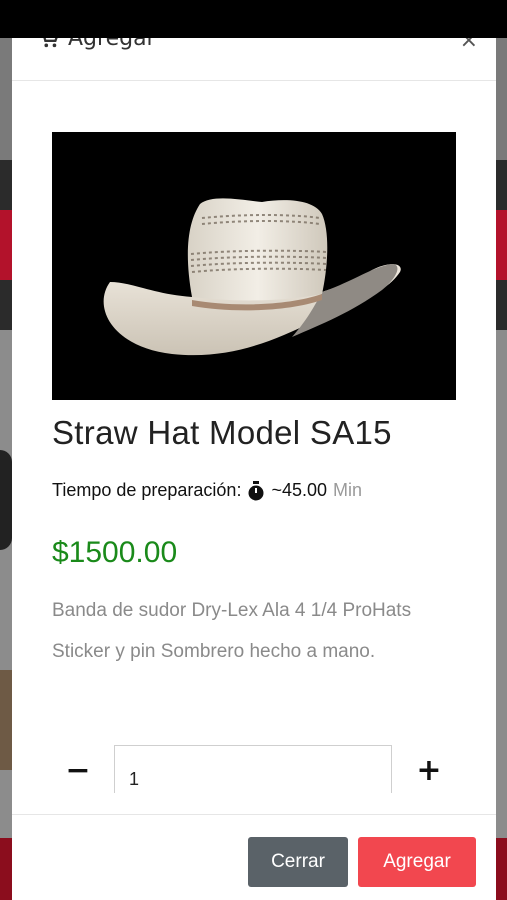  I want to click on prep-unit: Min, so click(348, 490).